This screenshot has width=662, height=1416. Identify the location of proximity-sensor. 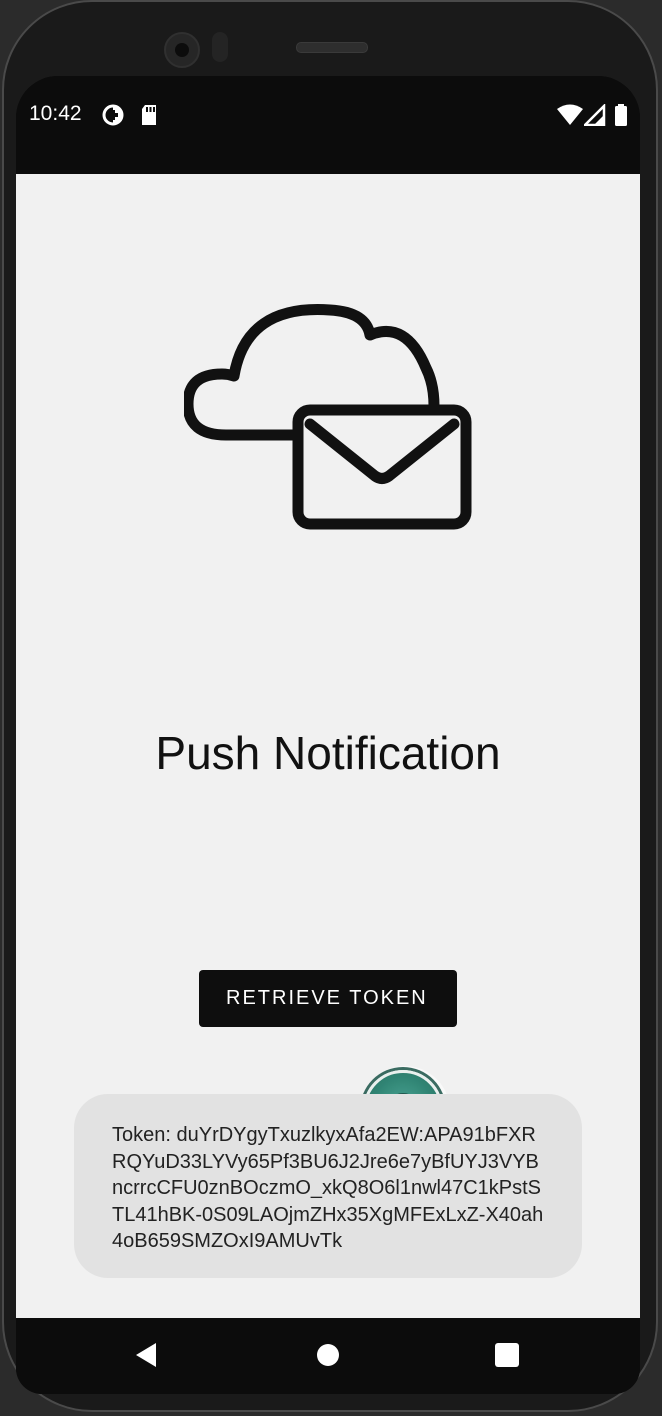
(220, 47).